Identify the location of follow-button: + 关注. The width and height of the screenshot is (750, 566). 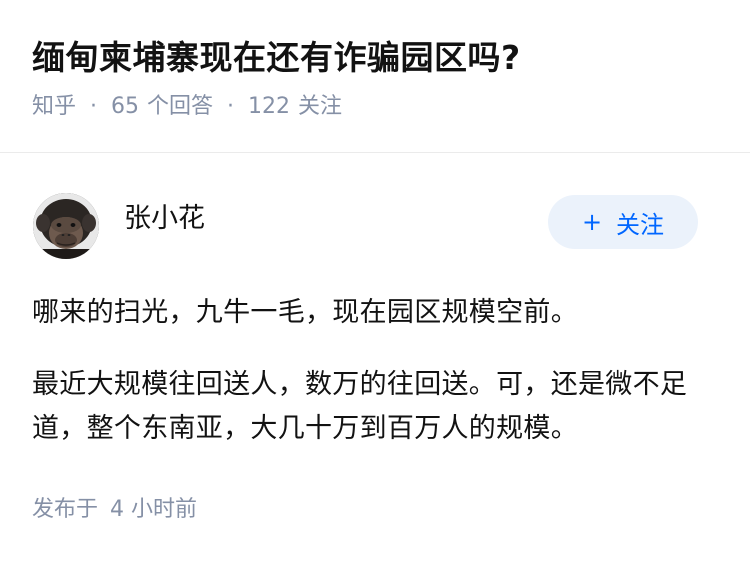
(623, 222).